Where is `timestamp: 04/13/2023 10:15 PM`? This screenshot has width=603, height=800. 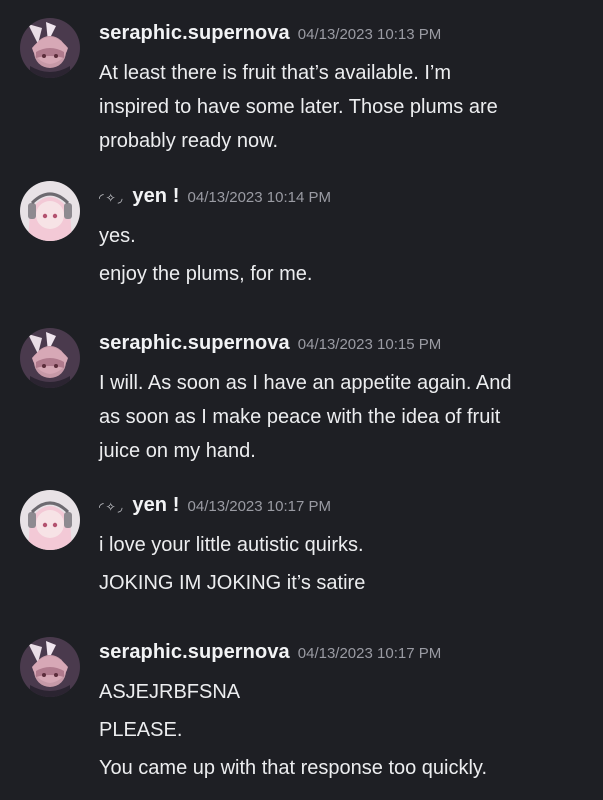 timestamp: 04/13/2023 10:15 PM is located at coordinates (369, 344).